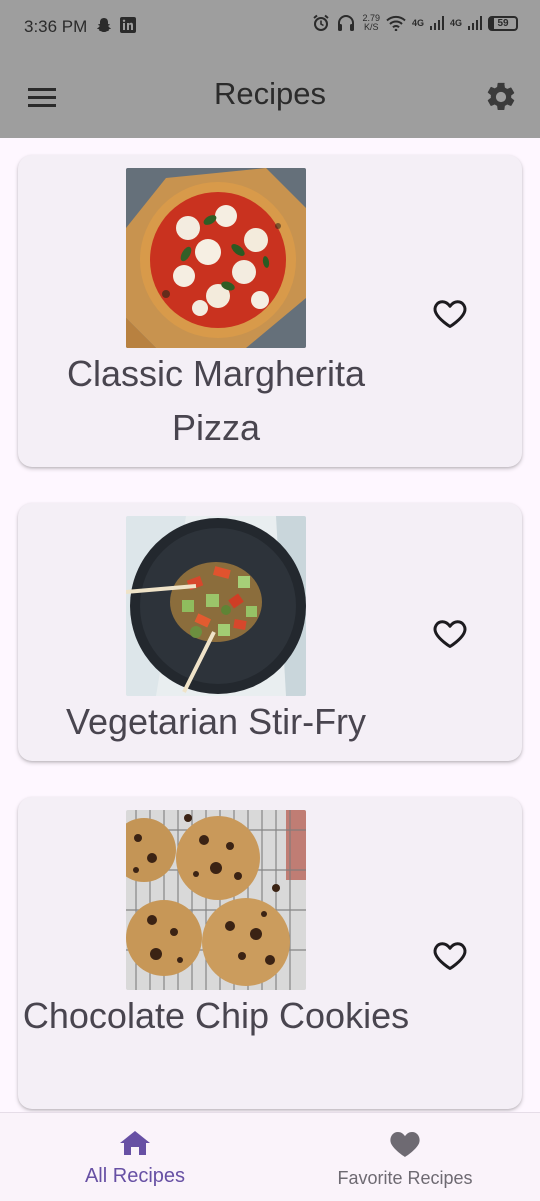 The image size is (540, 1201). I want to click on network-speed: 2.79 K/S, so click(371, 22).